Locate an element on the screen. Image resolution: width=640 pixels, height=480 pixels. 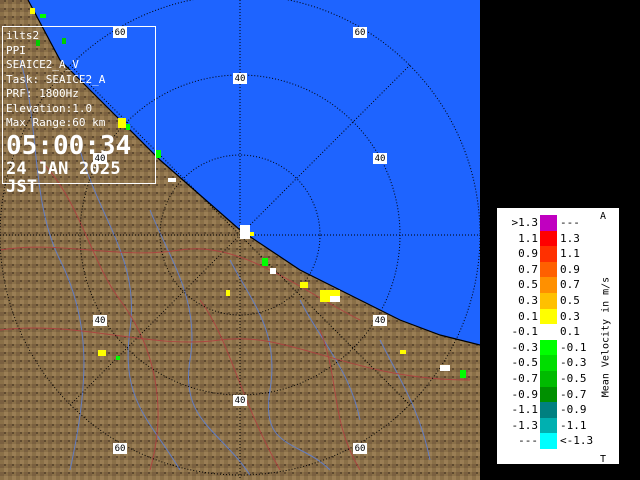
legend-row-low: 0.7 is located at coordinates (528, 269).